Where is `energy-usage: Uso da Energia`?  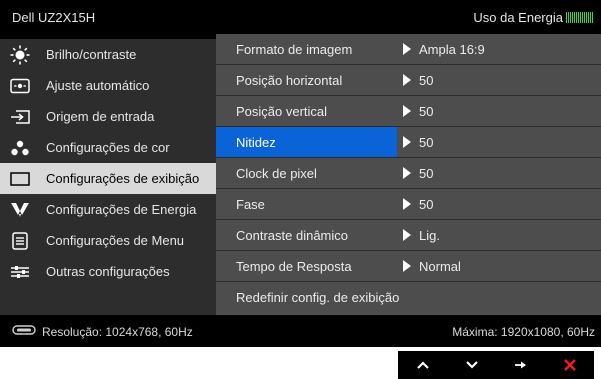
energy-usage: Uso da Energia is located at coordinates (533, 17).